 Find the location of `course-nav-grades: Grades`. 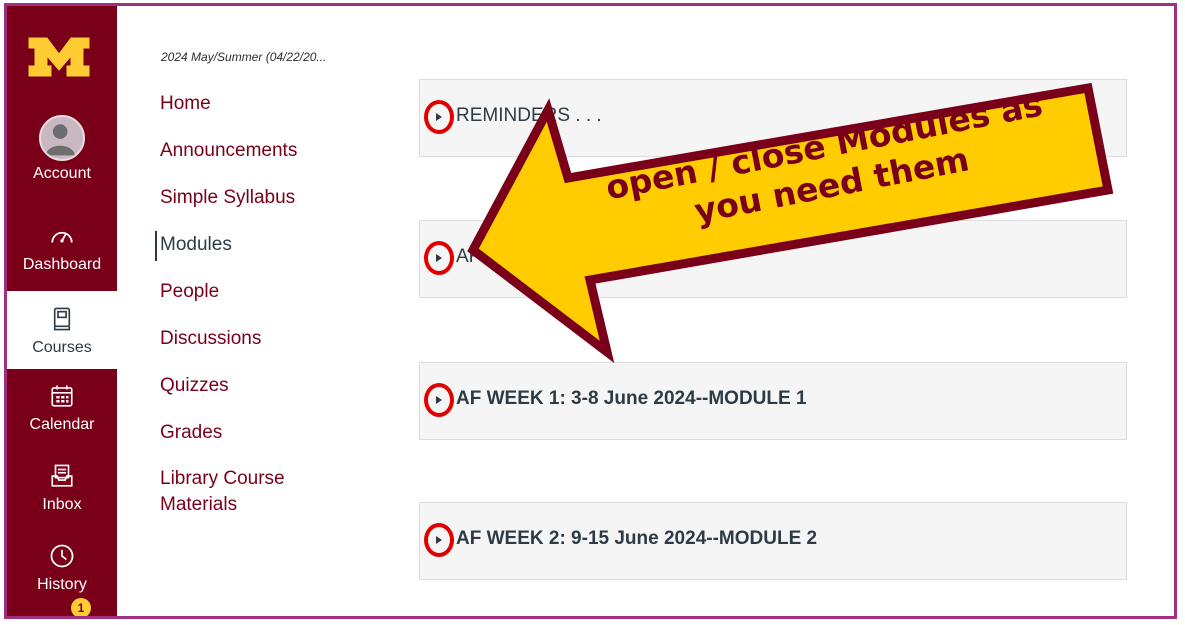

course-nav-grades: Grades is located at coordinates (255, 442).